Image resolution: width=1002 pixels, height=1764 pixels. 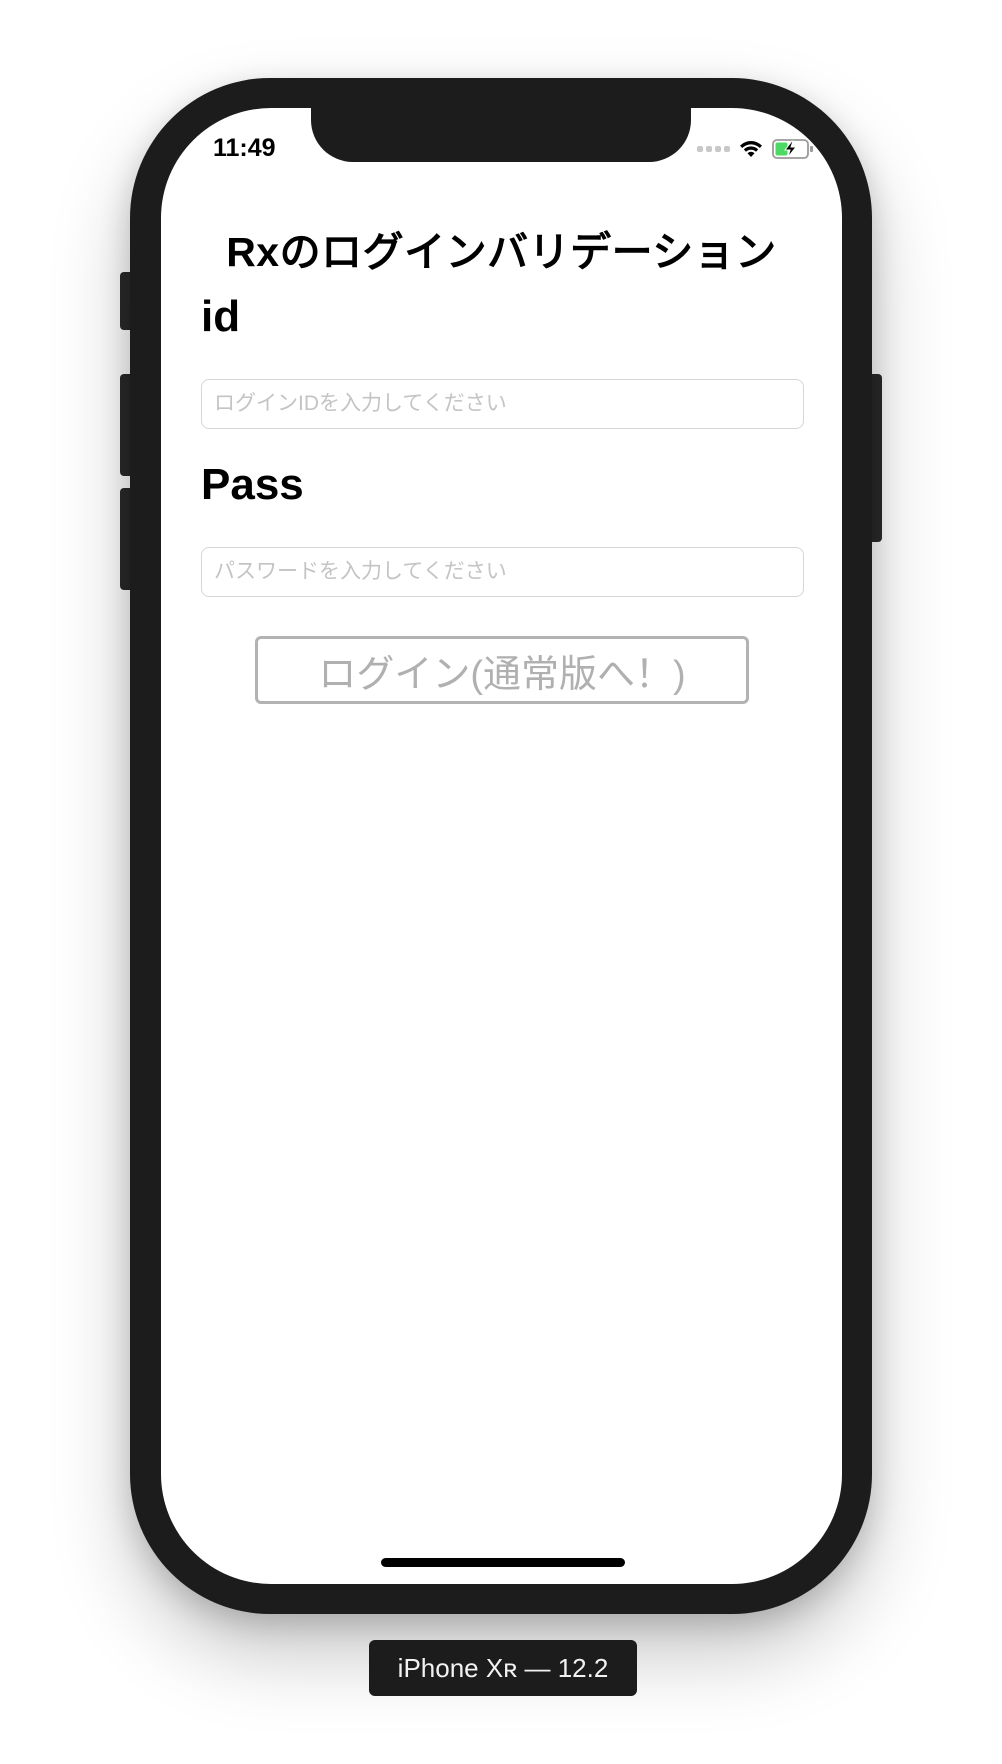 I want to click on device-label: iPhone Xʀ — 12.2, so click(x=503, y=1668).